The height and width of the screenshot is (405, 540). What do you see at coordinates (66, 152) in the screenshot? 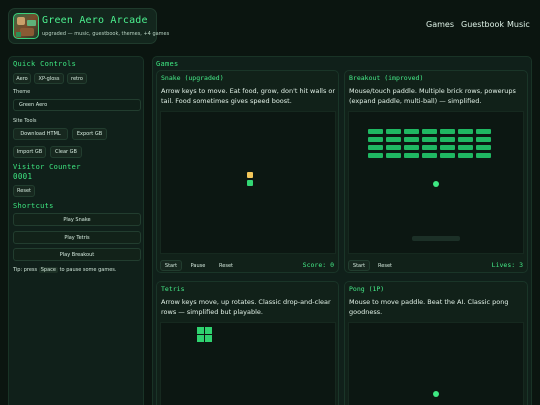
I see `clear-gb-button: Clear GB` at bounding box center [66, 152].